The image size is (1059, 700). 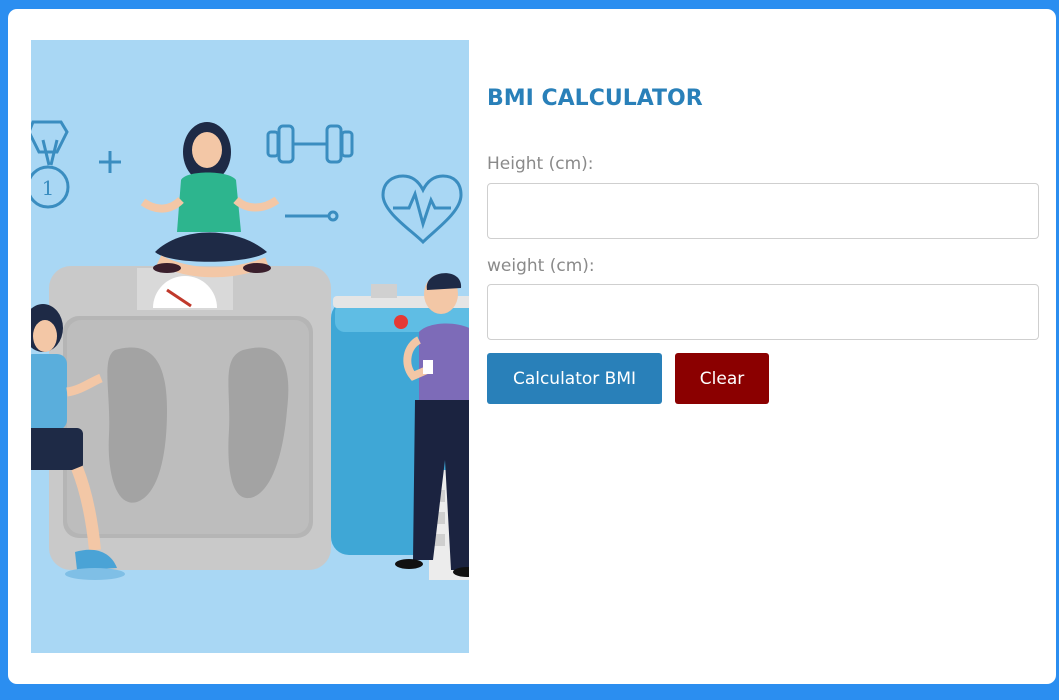 I want to click on height-label: Height (cm):, so click(x=540, y=164).